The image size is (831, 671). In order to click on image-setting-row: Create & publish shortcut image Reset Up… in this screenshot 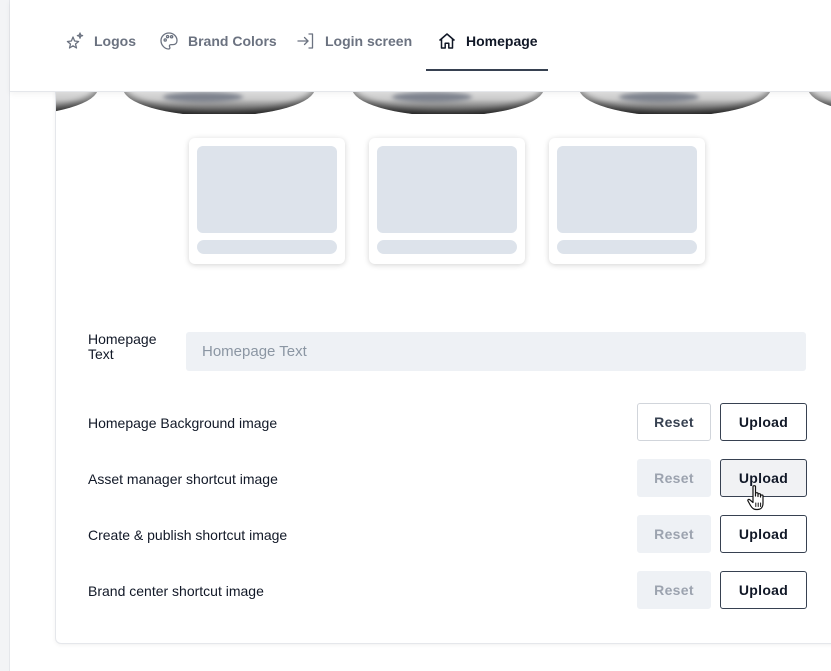, I will do `click(454, 535)`.